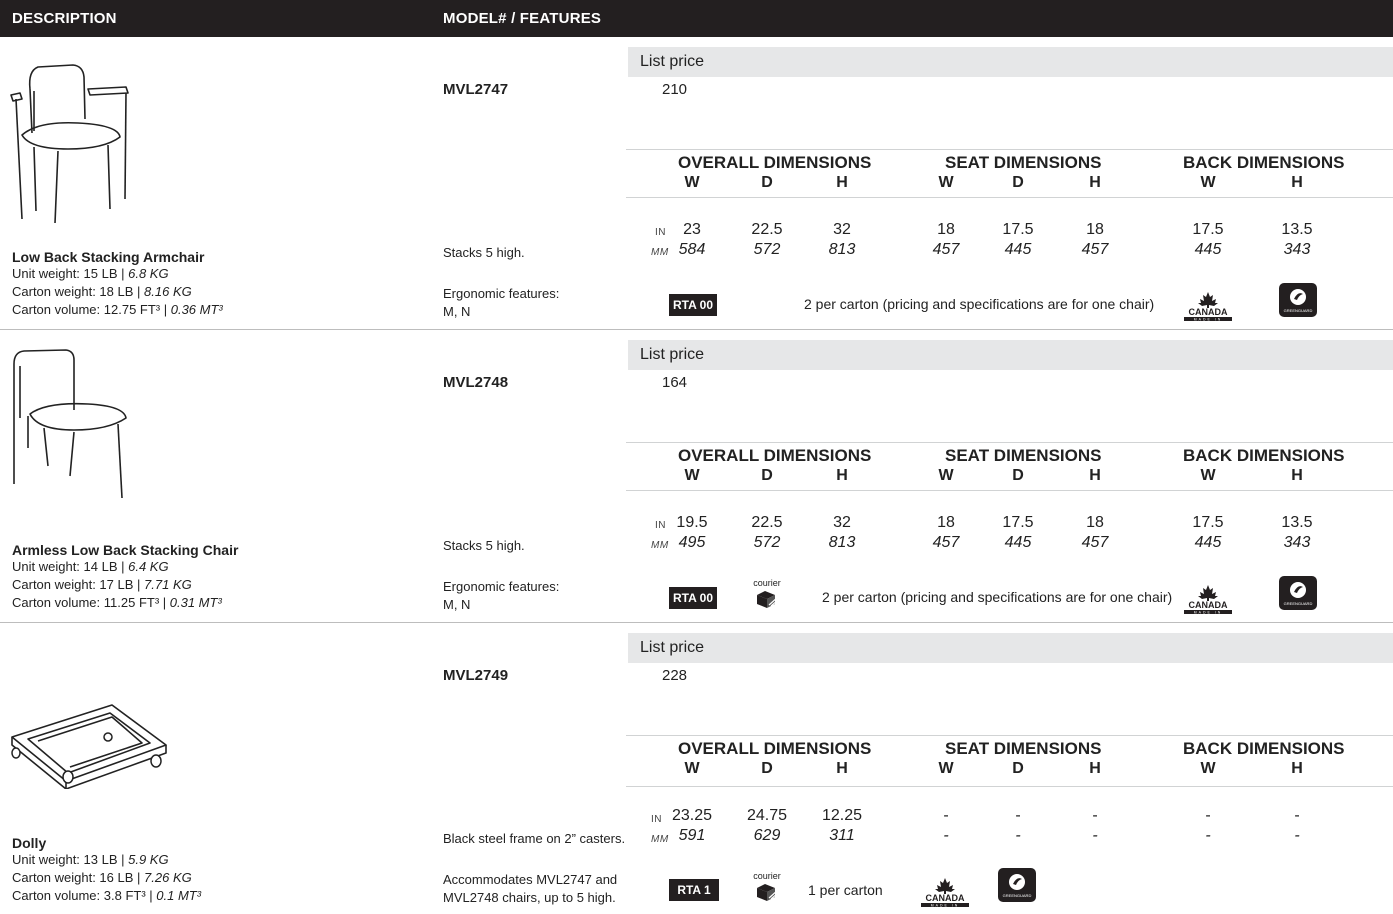 This screenshot has height=914, width=1393. What do you see at coordinates (842, 835) in the screenshot?
I see `dim-value-mm: 311` at bounding box center [842, 835].